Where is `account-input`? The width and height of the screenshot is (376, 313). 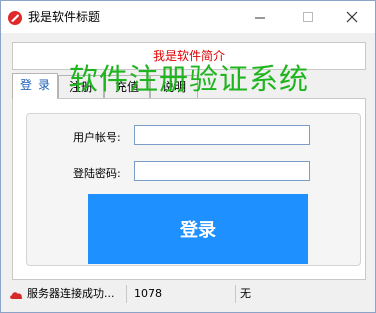
account-input is located at coordinates (222, 135).